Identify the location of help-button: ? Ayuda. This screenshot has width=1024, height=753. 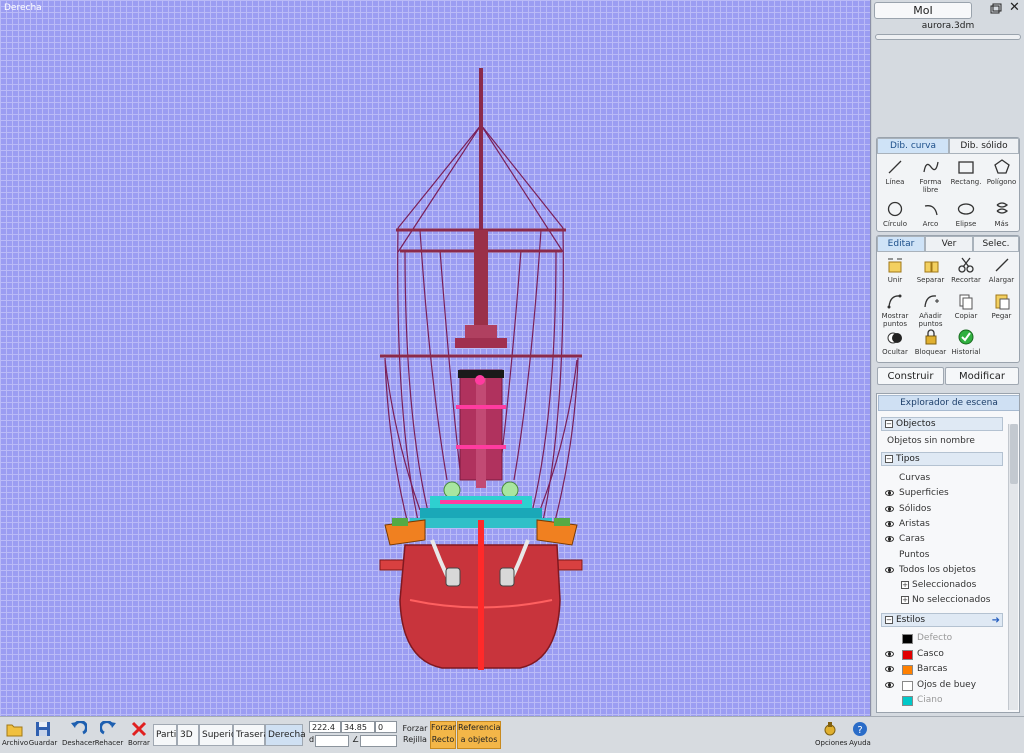
(860, 734).